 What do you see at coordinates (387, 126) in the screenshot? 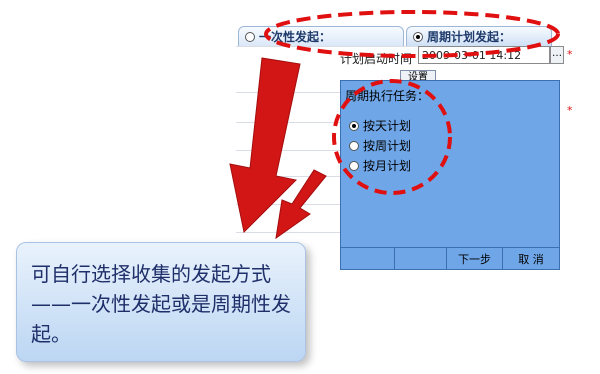
I see `option-daily-label: 按天计划` at bounding box center [387, 126].